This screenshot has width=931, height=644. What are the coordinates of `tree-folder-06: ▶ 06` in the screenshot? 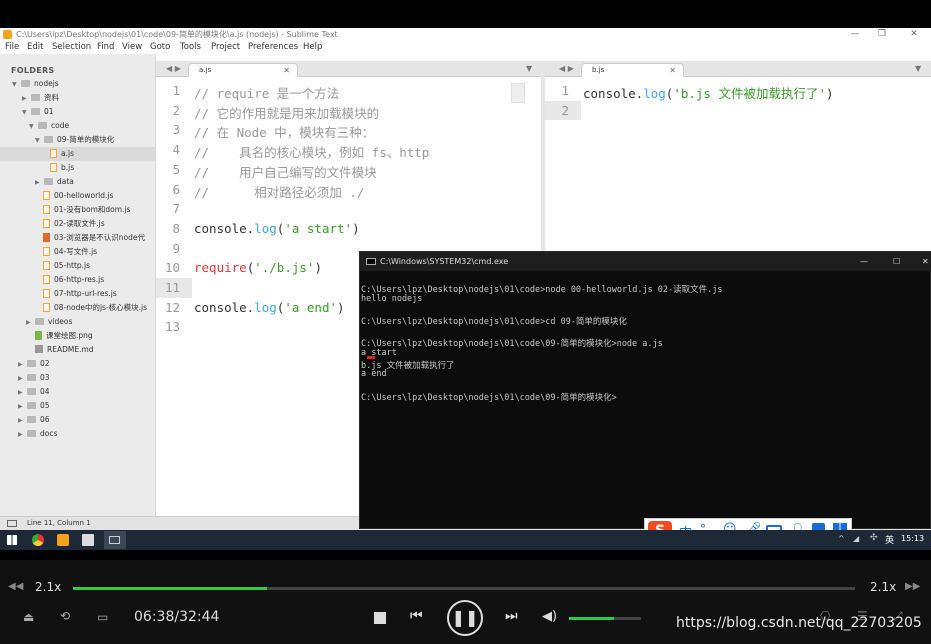 It's located at (34, 420).